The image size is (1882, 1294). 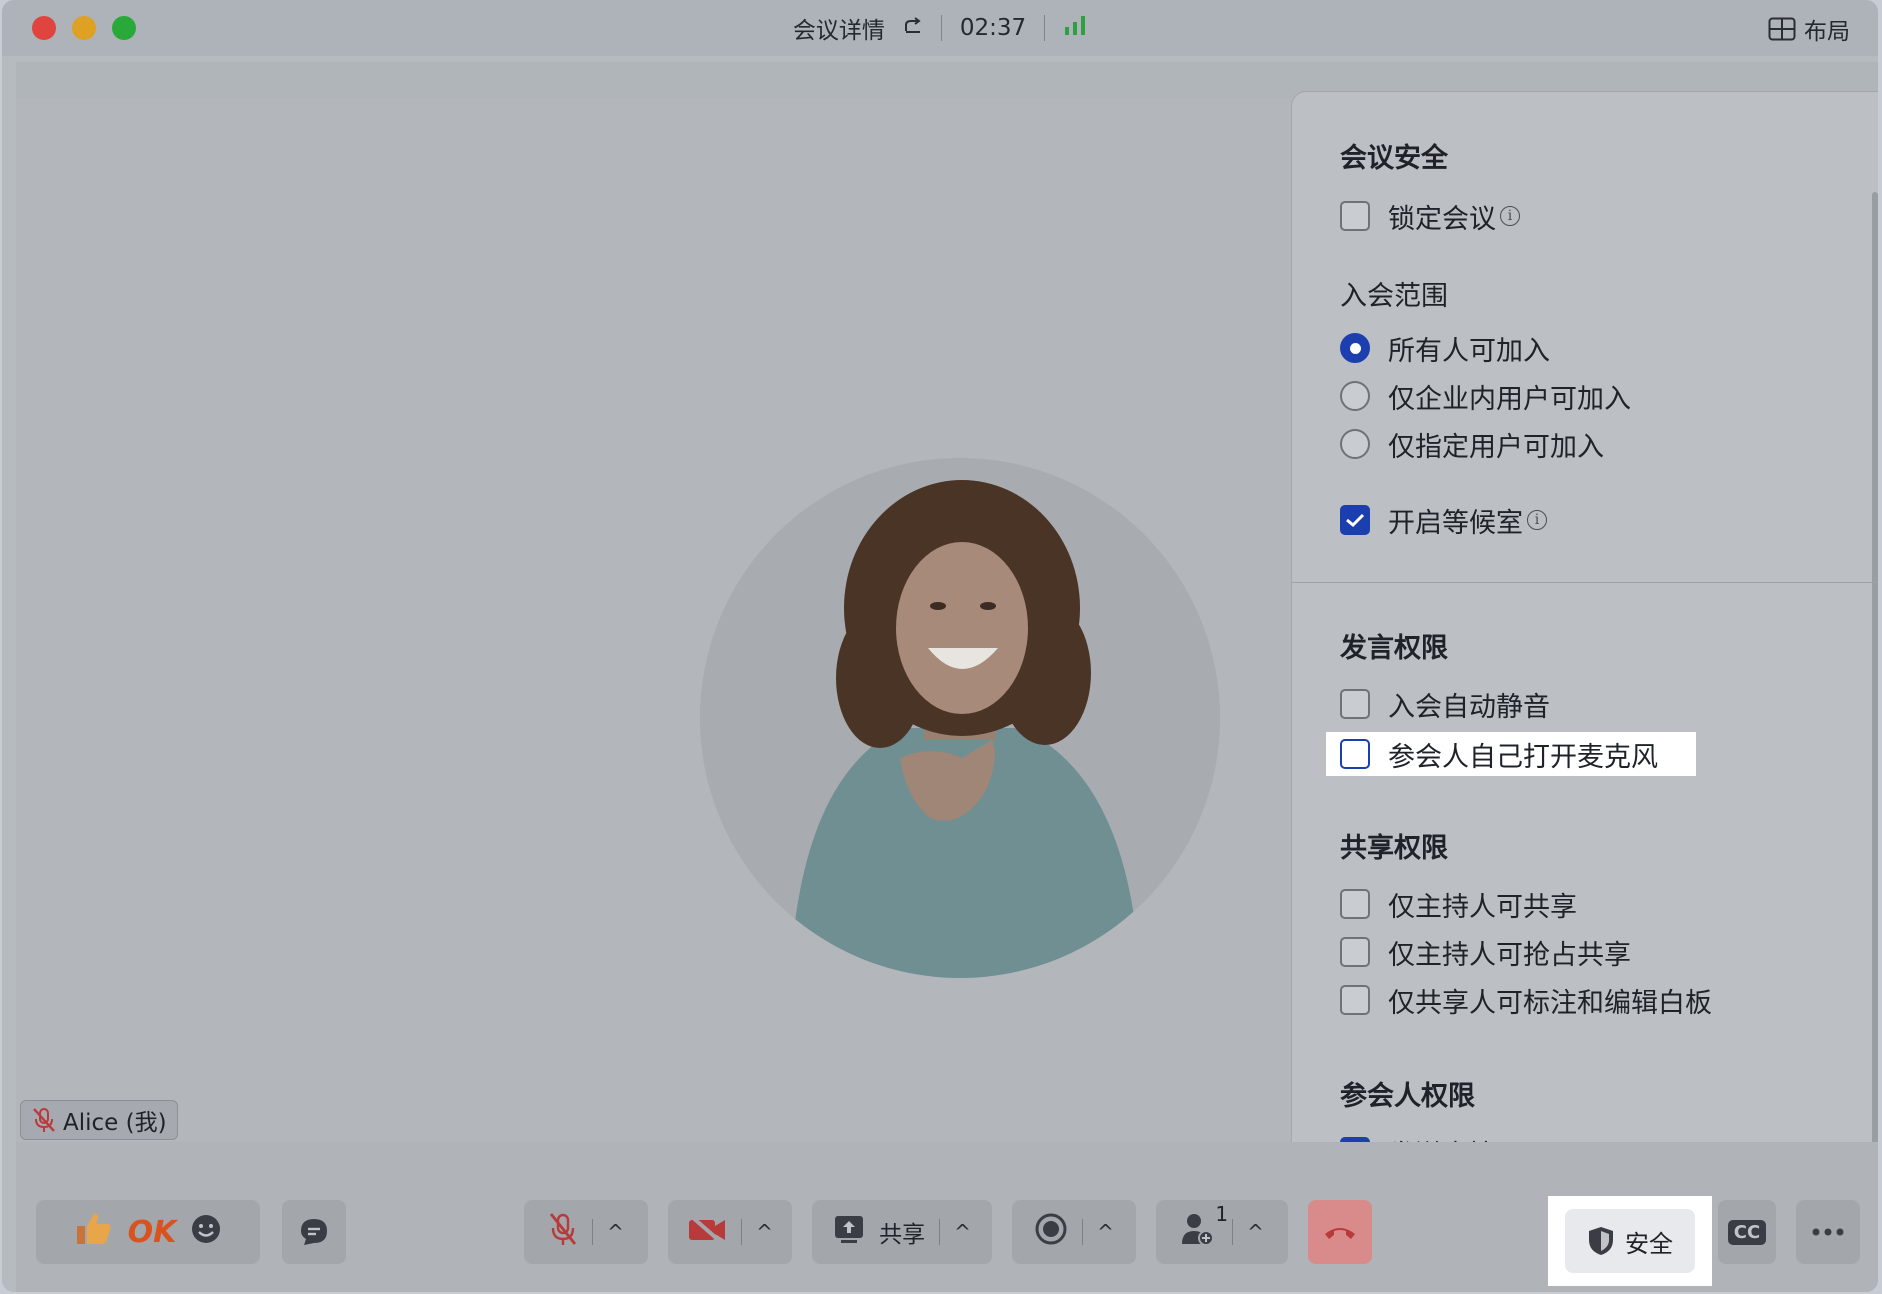 What do you see at coordinates (839, 28) in the screenshot?
I see `meeting-details-title: 会议详情` at bounding box center [839, 28].